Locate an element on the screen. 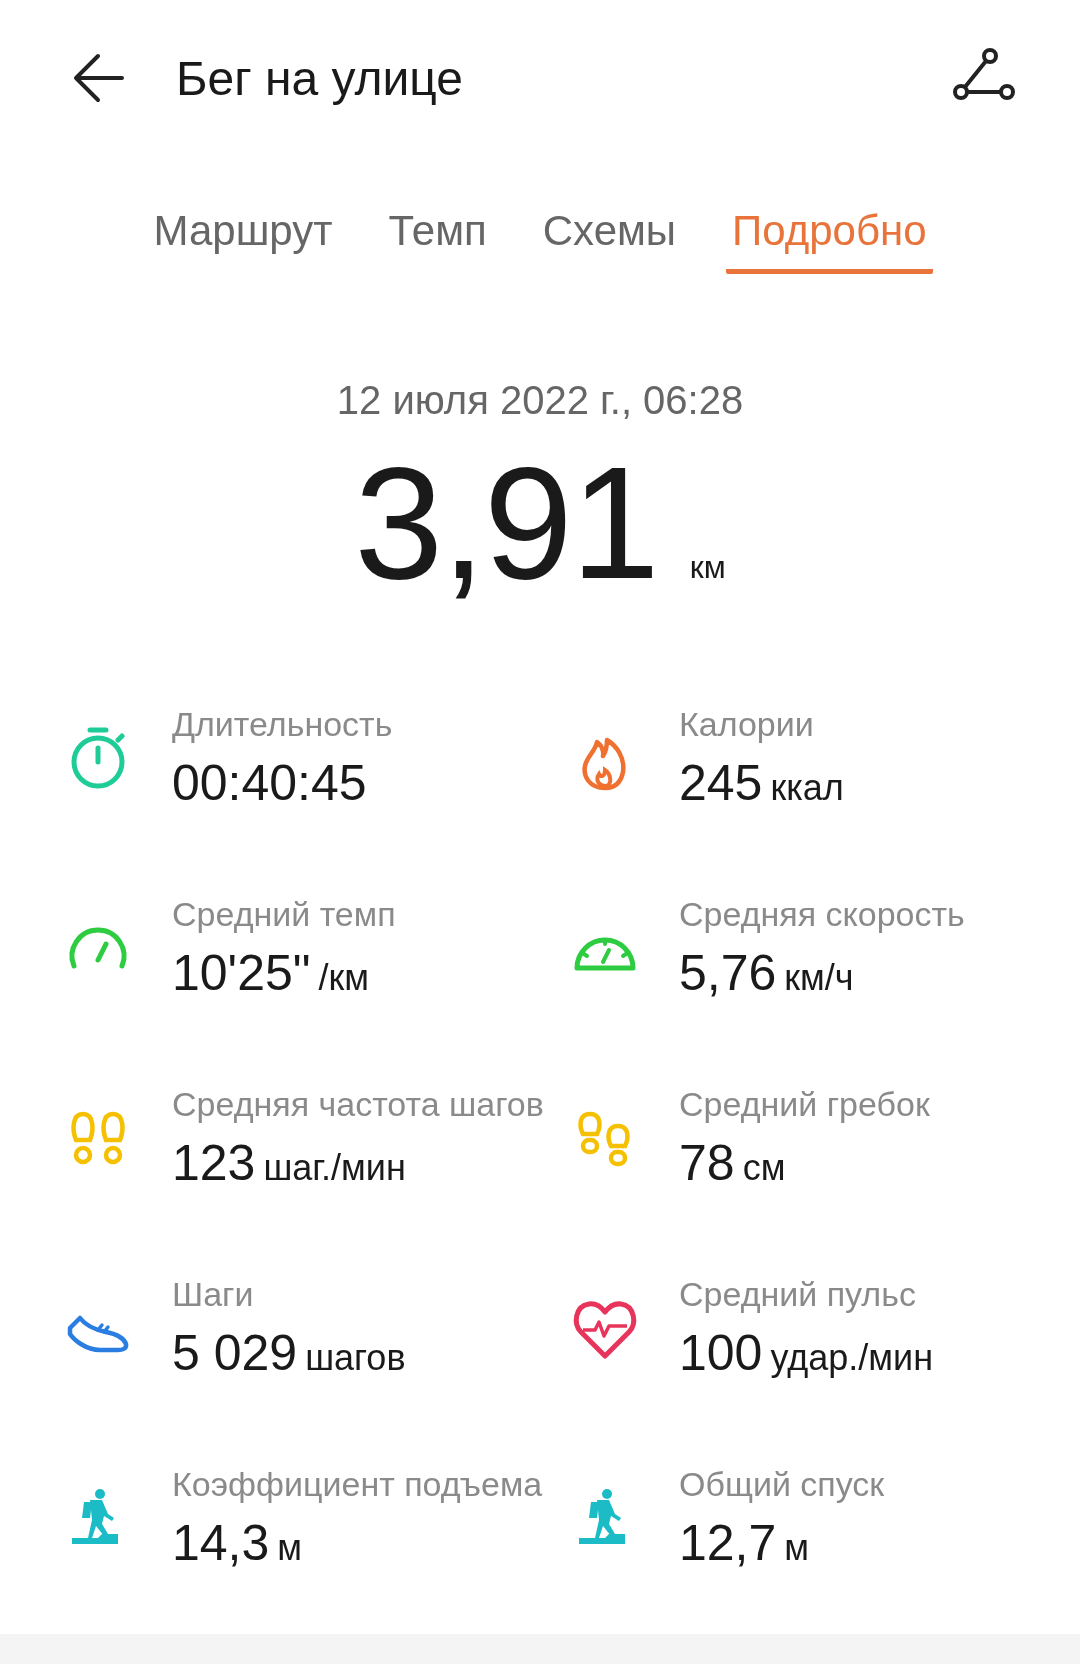 The width and height of the screenshot is (1080, 1664). distance-value: 3,91 is located at coordinates (506, 523).